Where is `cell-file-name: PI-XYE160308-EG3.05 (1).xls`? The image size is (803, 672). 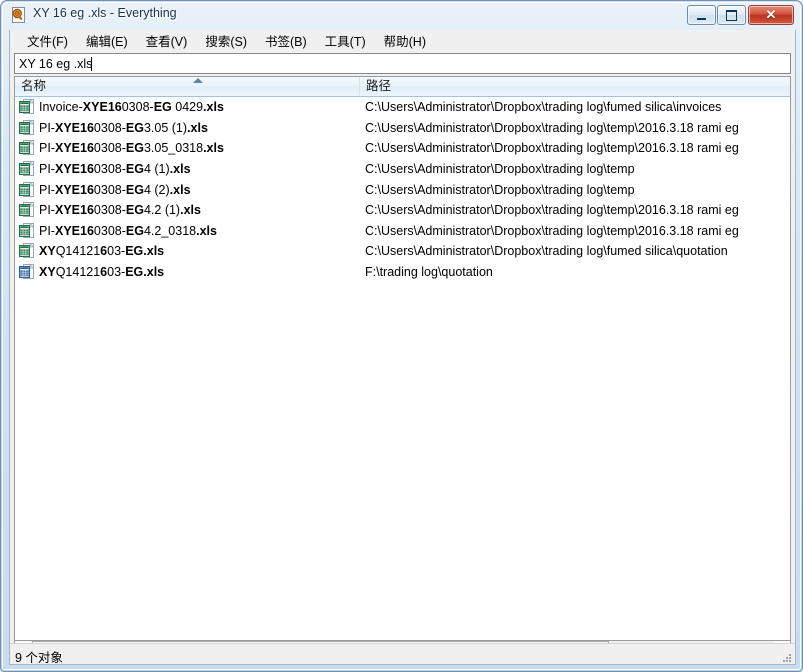
cell-file-name: PI-XYE160308-EG3.05 (1).xls is located at coordinates (189, 128).